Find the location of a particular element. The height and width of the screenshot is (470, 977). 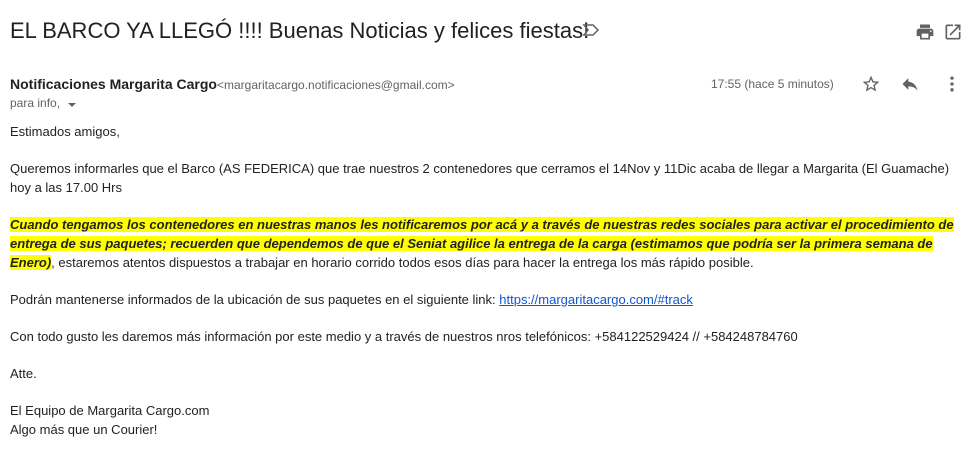

greeting: Estimados amigos, is located at coordinates (65, 131).